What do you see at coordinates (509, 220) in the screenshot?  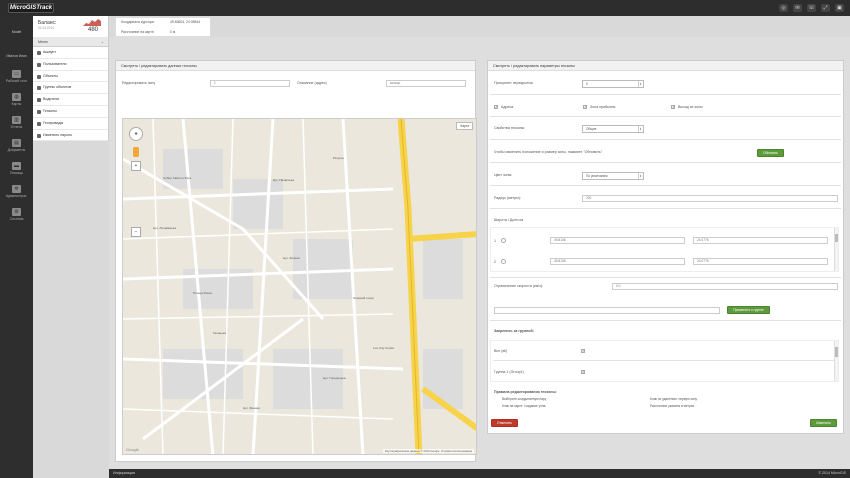 I see `latlng-label: Широта / Долгота` at bounding box center [509, 220].